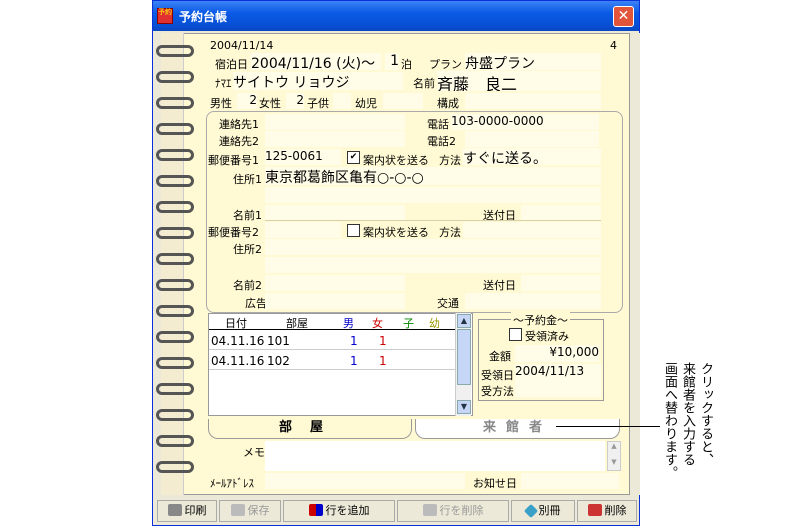  What do you see at coordinates (500, 356) in the screenshot?
I see `amount-label: 金額` at bounding box center [500, 356].